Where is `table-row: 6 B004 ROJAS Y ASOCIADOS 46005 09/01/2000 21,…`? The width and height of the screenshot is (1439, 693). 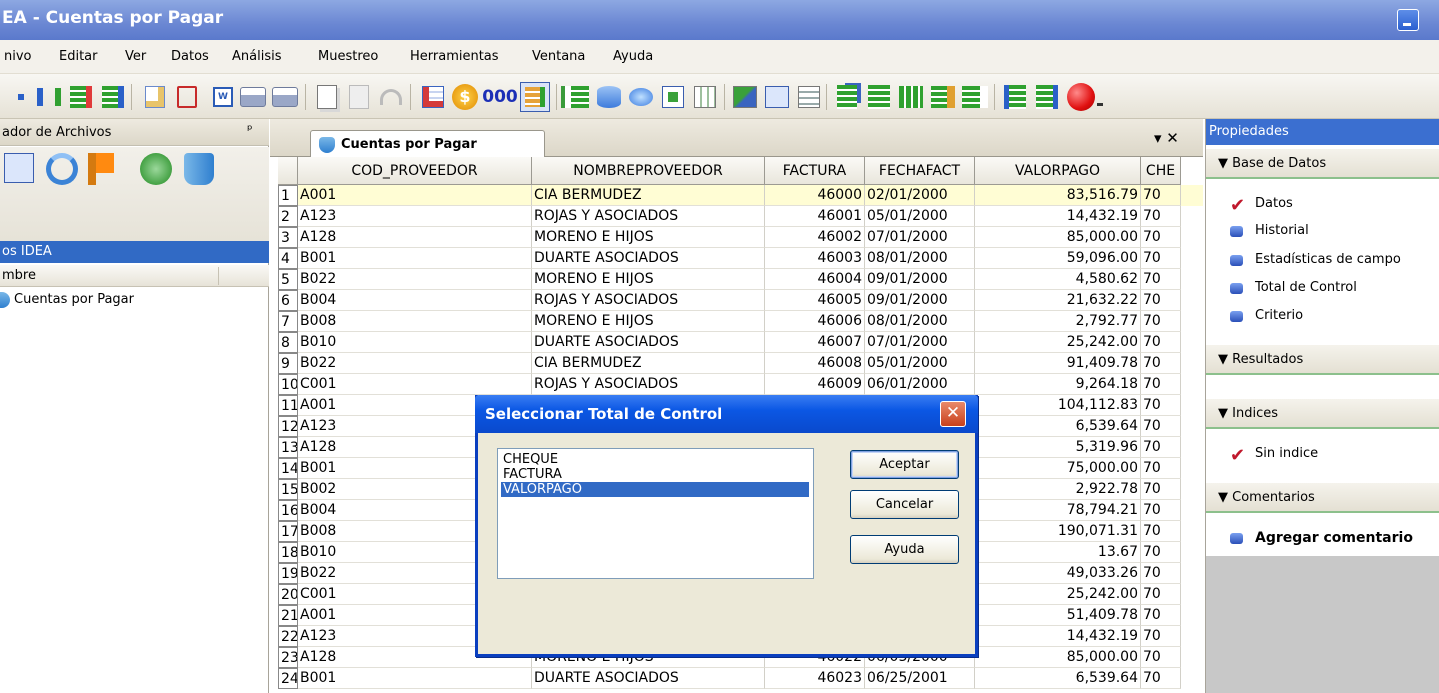 table-row: 6 B004 ROJAS Y ASOCIADOS 46005 09/01/2000 21,… is located at coordinates (740, 300).